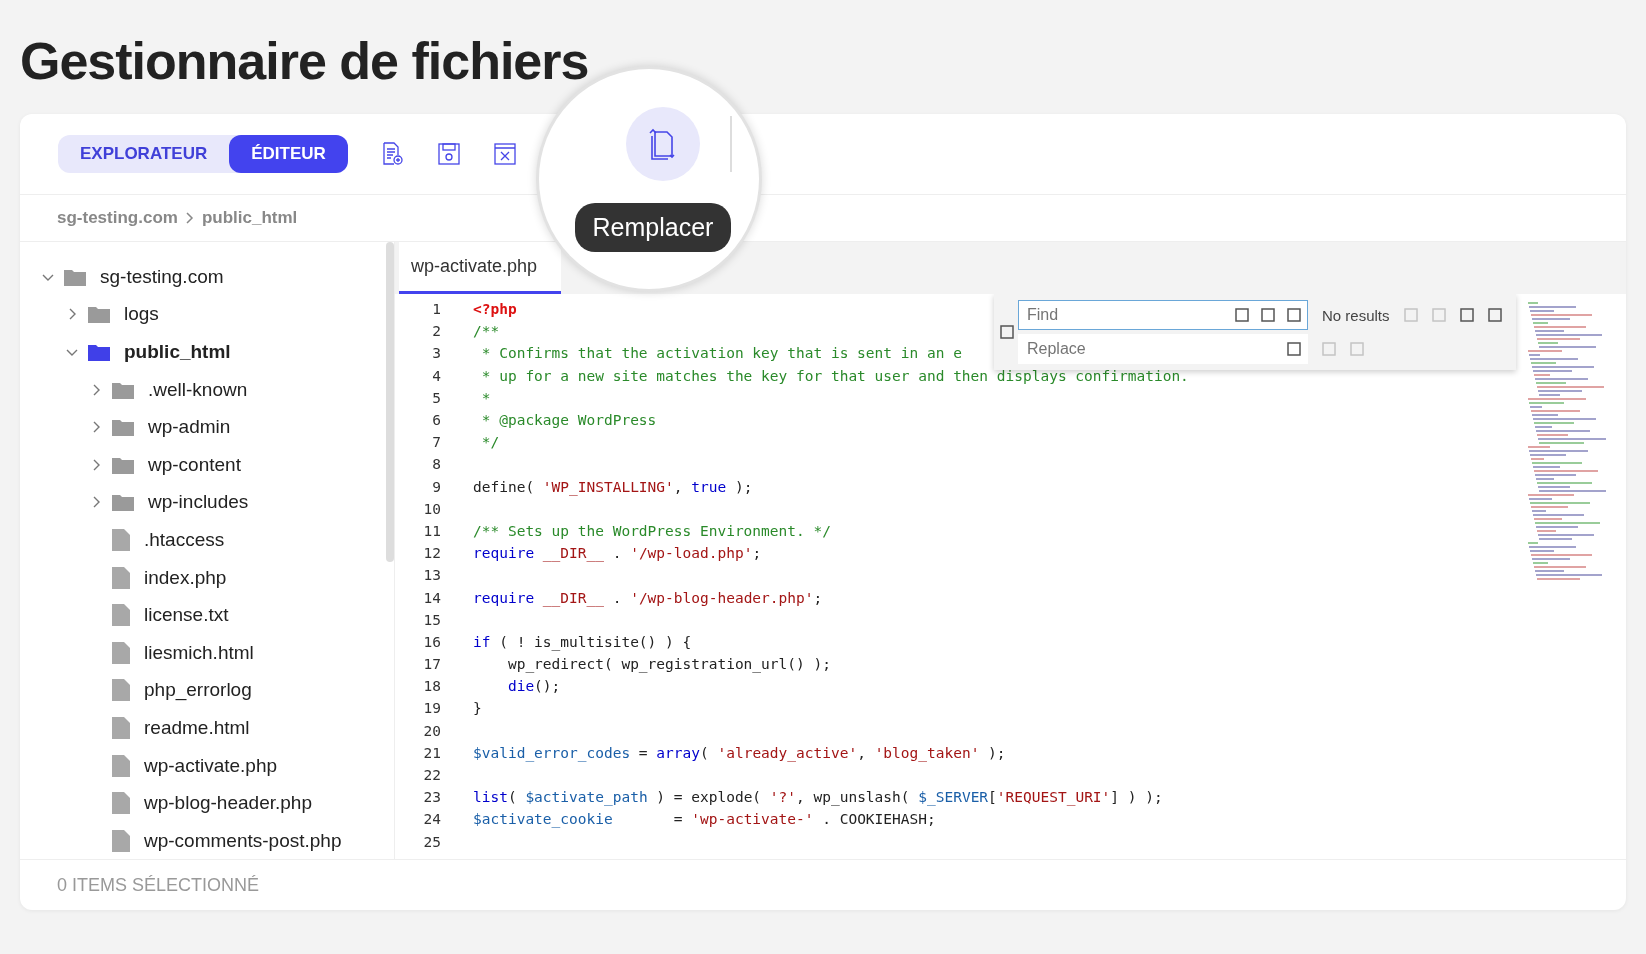 This screenshot has width=1646, height=954. What do you see at coordinates (823, 884) in the screenshot?
I see `selection-count: 0 ITEMS SÉLECTIONNÉ` at bounding box center [823, 884].